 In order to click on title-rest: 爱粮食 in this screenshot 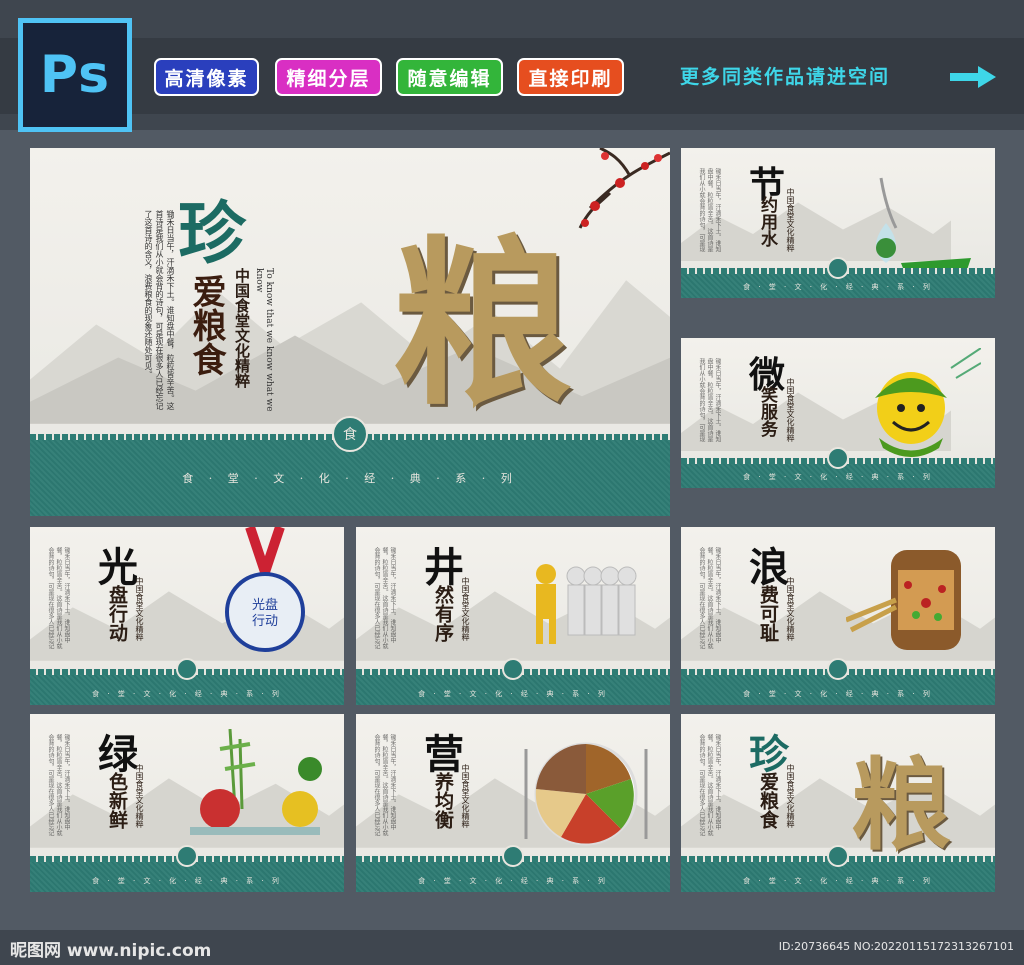, I will do `click(206, 325)`.